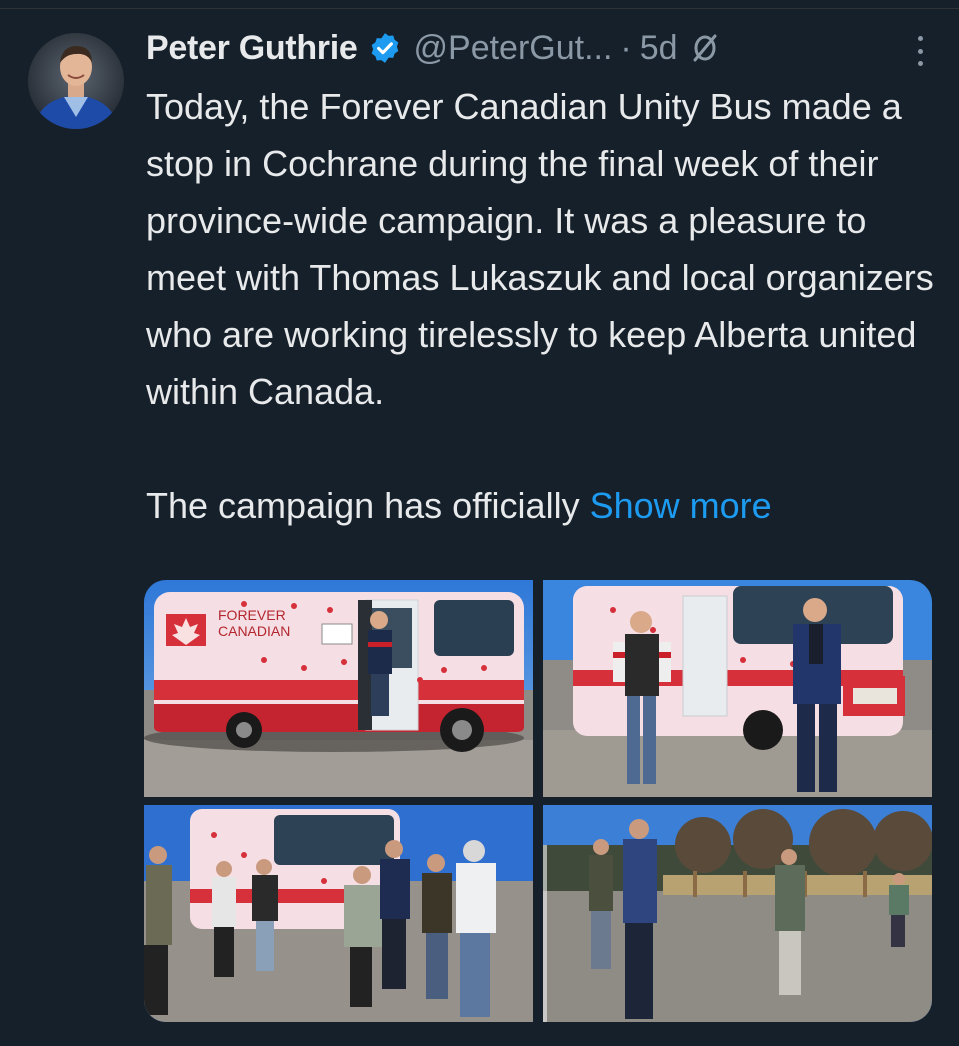  I want to click on tweet-header: Peter Guthrie @PeterGut... · 5d, so click(537, 48).